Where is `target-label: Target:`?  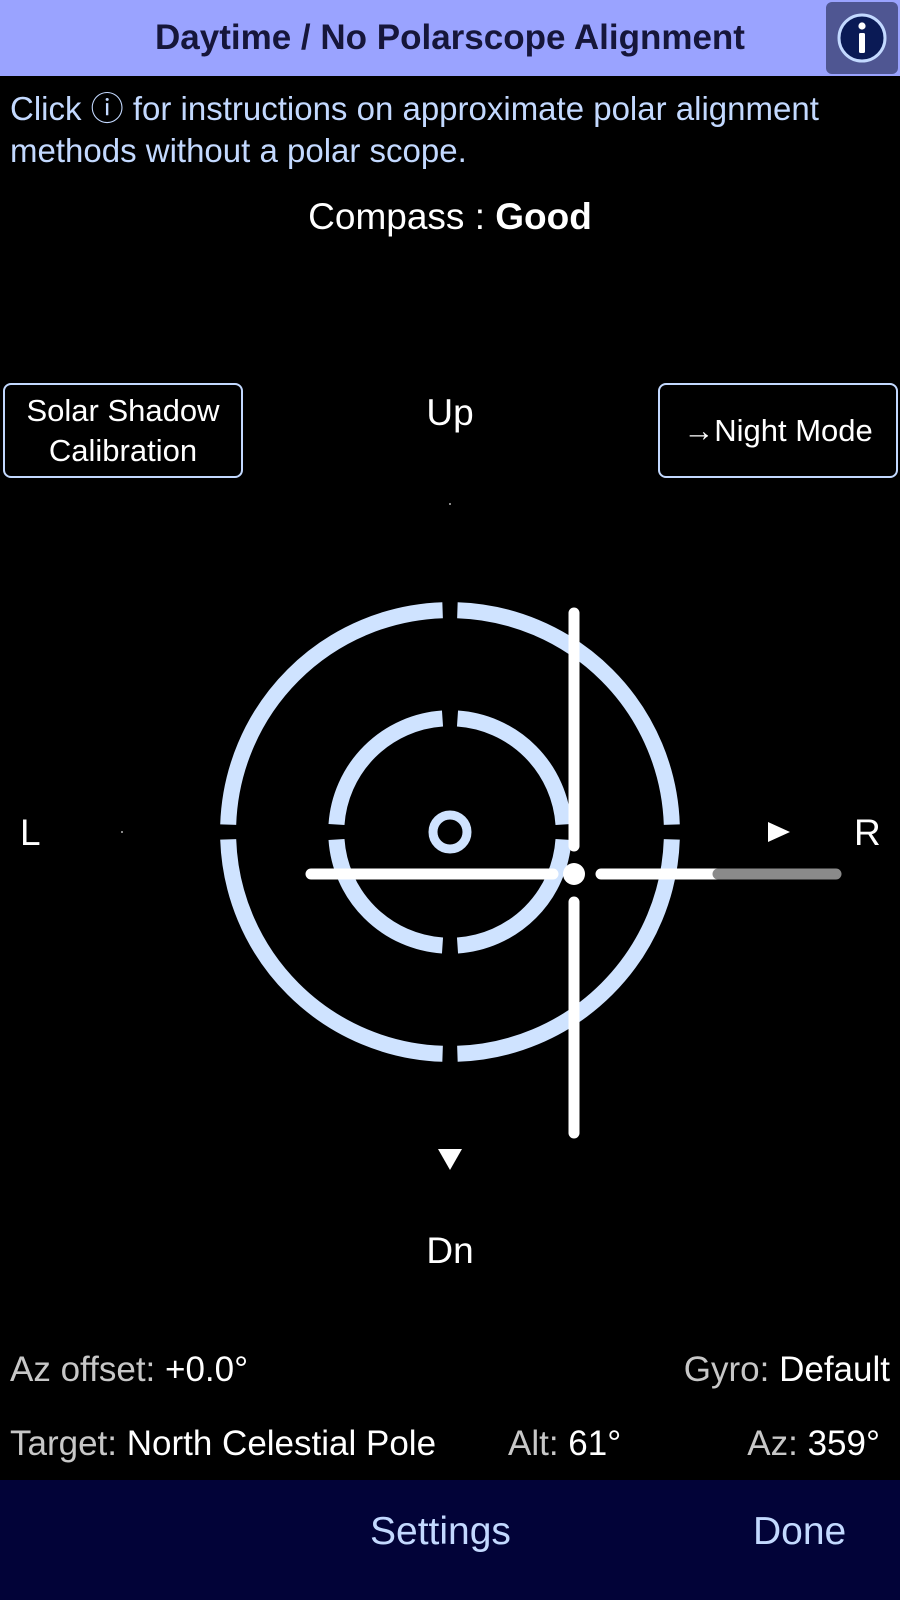
target-label: Target: is located at coordinates (68, 1443).